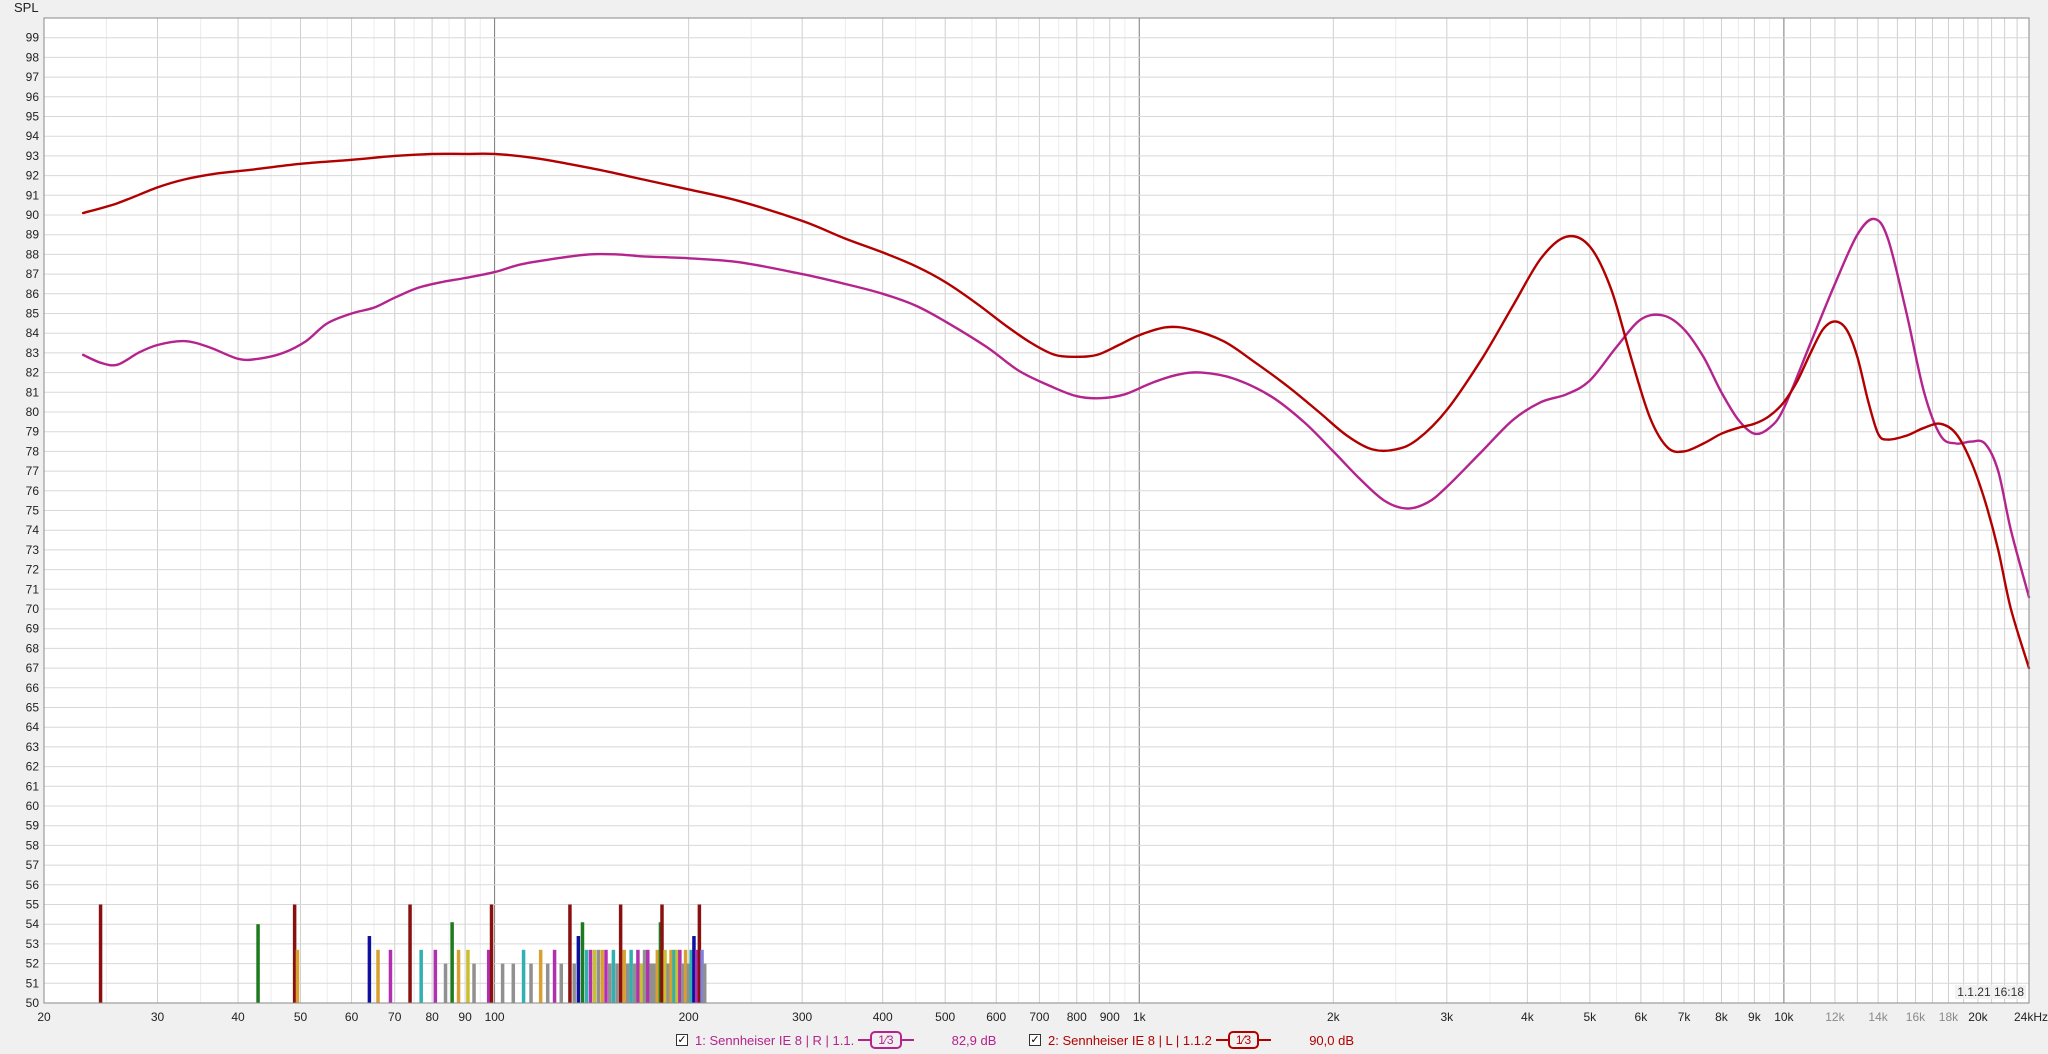  What do you see at coordinates (44, 1017) in the screenshot?
I see `x-tick-label: 20` at bounding box center [44, 1017].